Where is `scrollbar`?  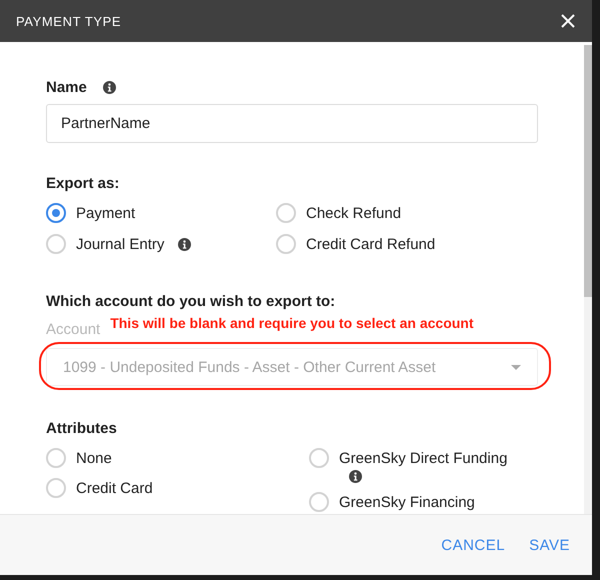
scrollbar is located at coordinates (588, 279).